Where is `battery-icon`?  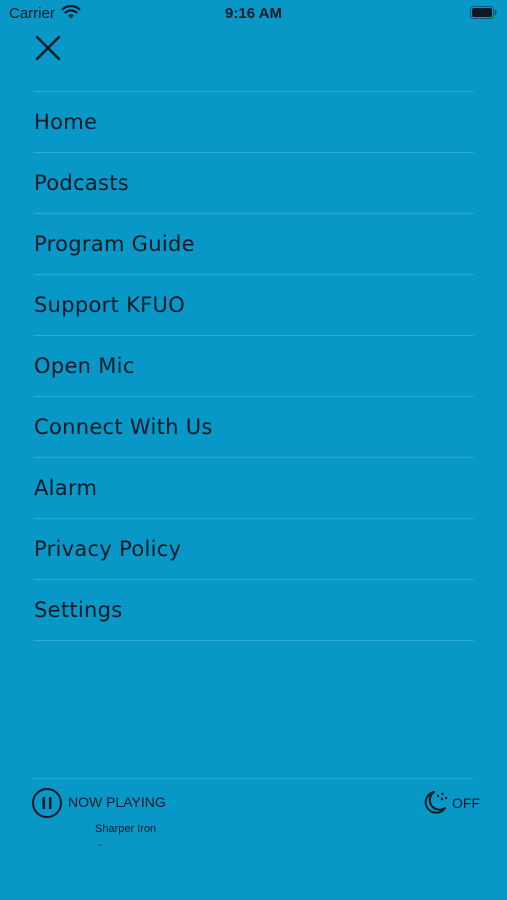 battery-icon is located at coordinates (483, 15).